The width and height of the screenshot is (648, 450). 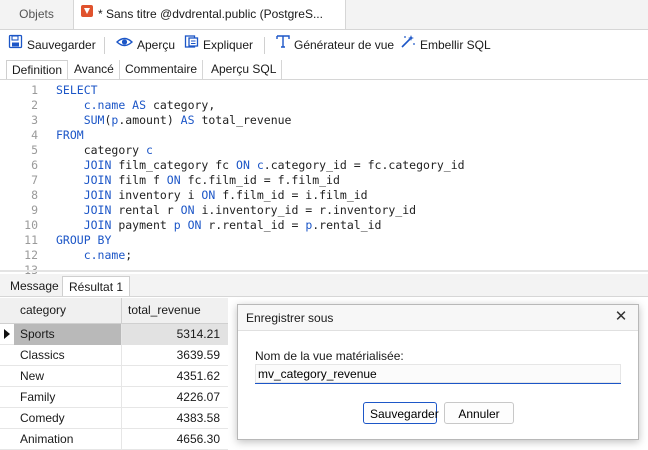 What do you see at coordinates (76, 150) in the screenshot?
I see `code-line: 5 category c` at bounding box center [76, 150].